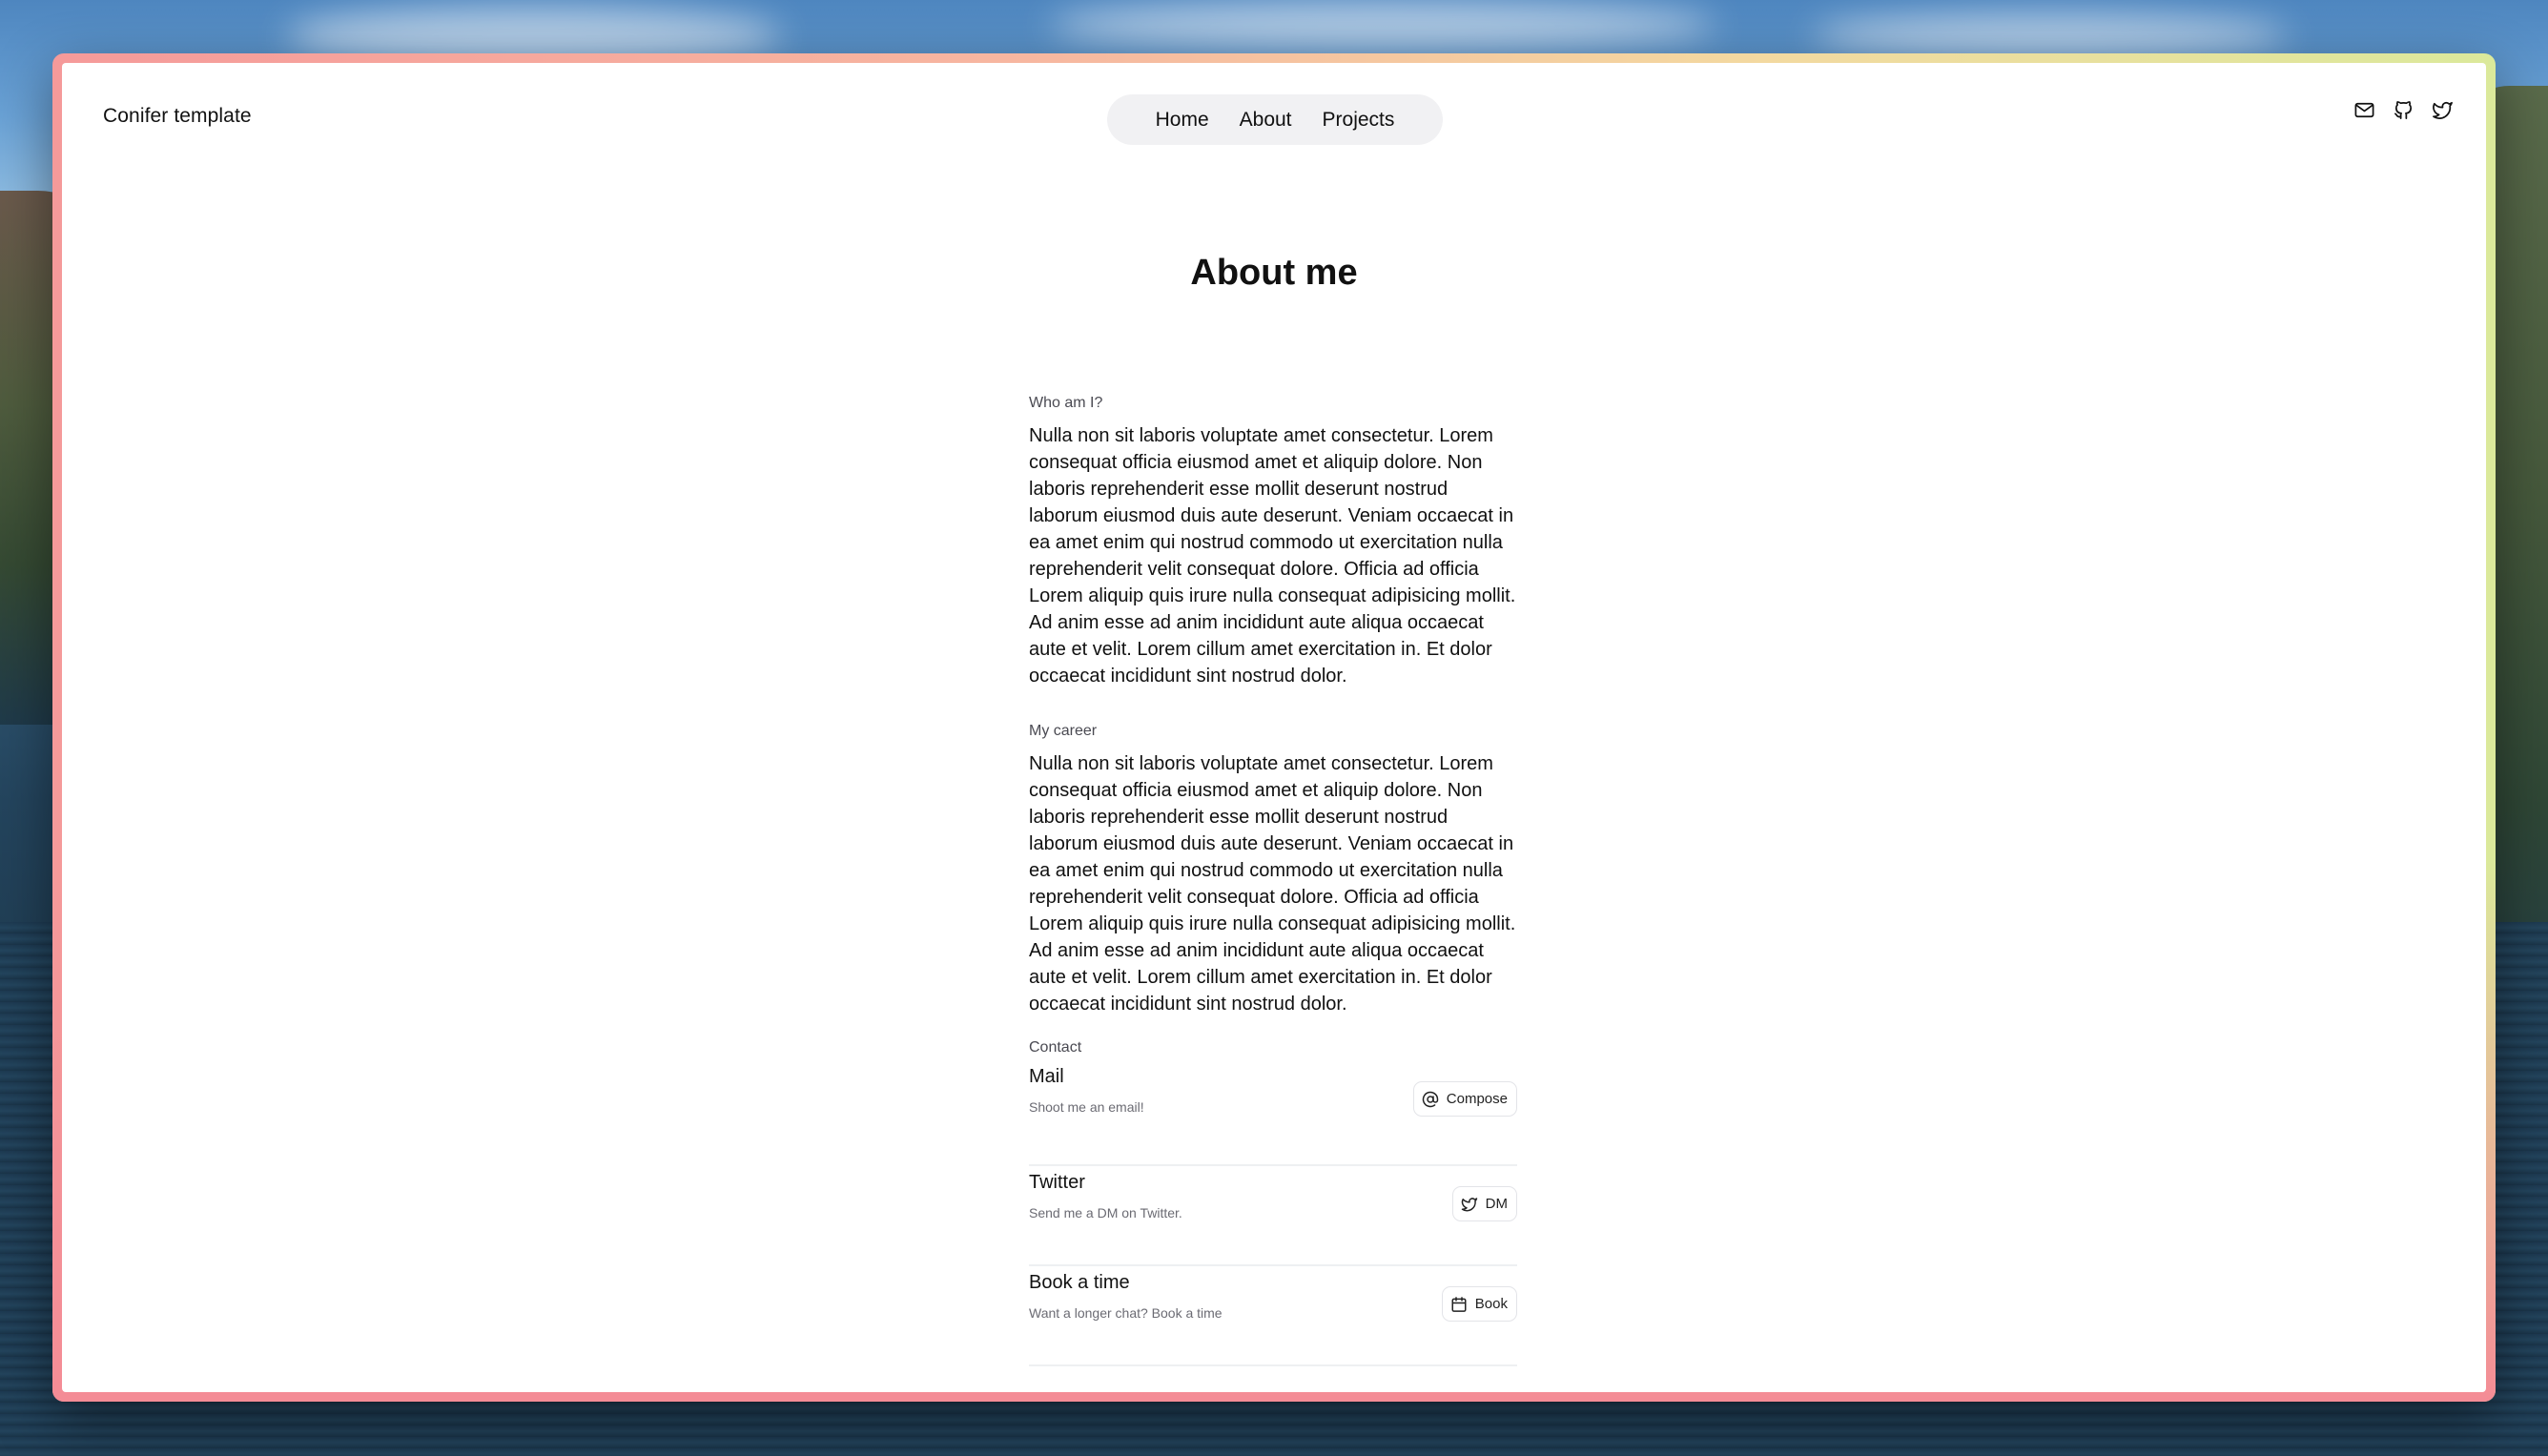  What do you see at coordinates (1359, 120) in the screenshot?
I see `nav-item-projects: Projects` at bounding box center [1359, 120].